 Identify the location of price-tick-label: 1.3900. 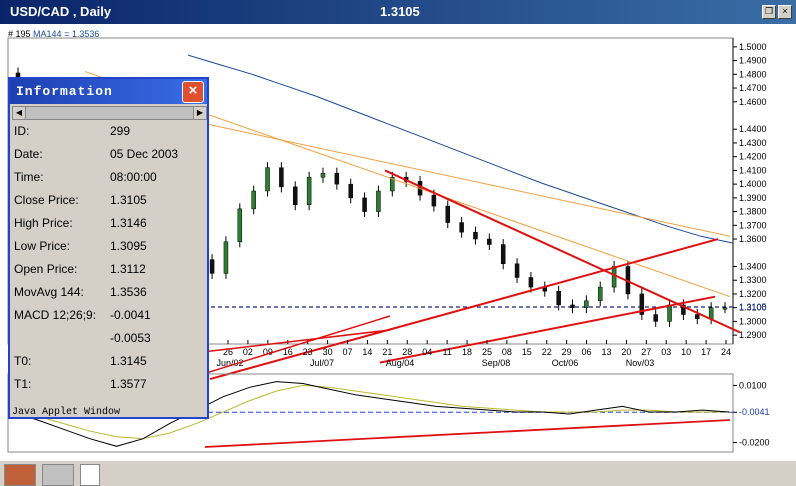
(753, 198).